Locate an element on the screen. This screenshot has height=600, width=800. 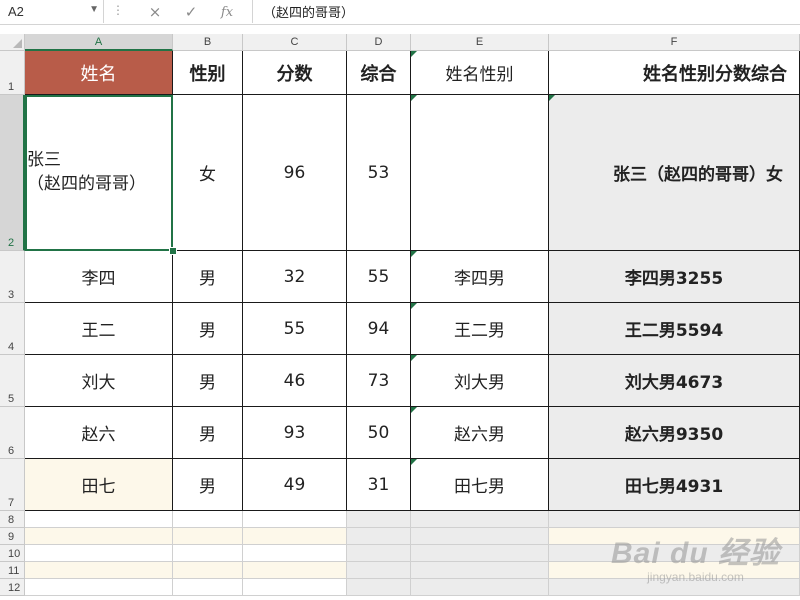
cell-f3: 李四男3255 is located at coordinates (674, 277).